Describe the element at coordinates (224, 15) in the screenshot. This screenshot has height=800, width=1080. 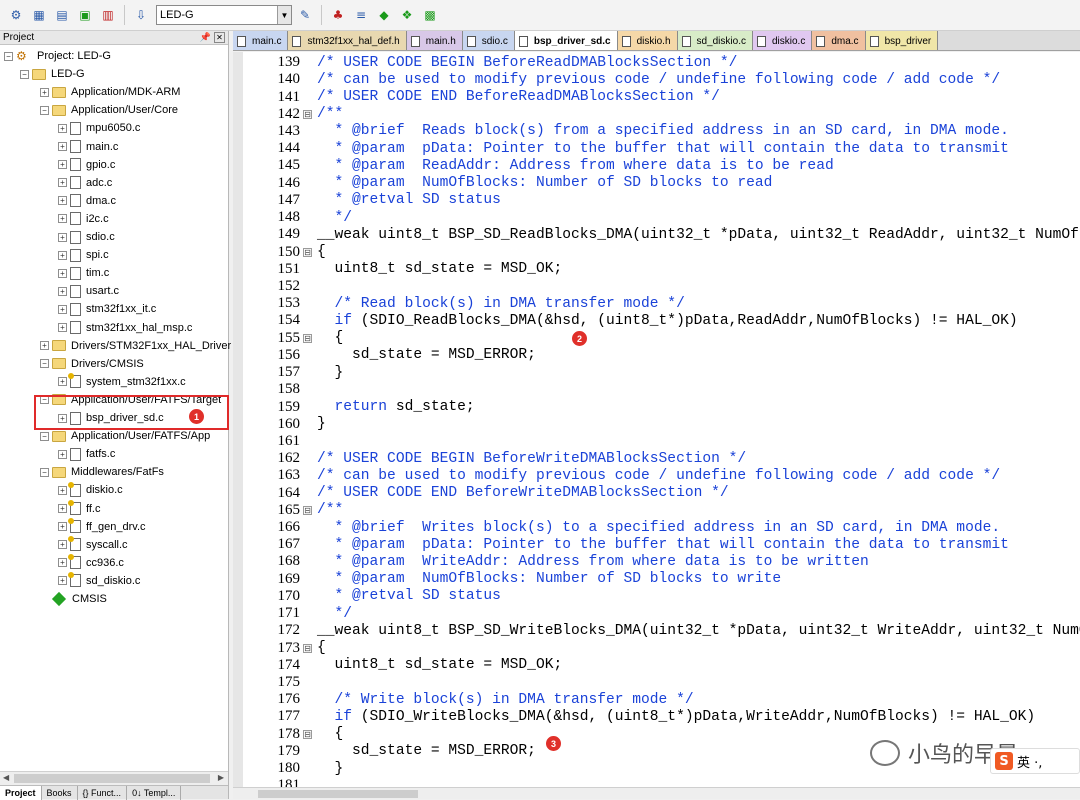
I see `target-select: LED-G ▼` at that location.